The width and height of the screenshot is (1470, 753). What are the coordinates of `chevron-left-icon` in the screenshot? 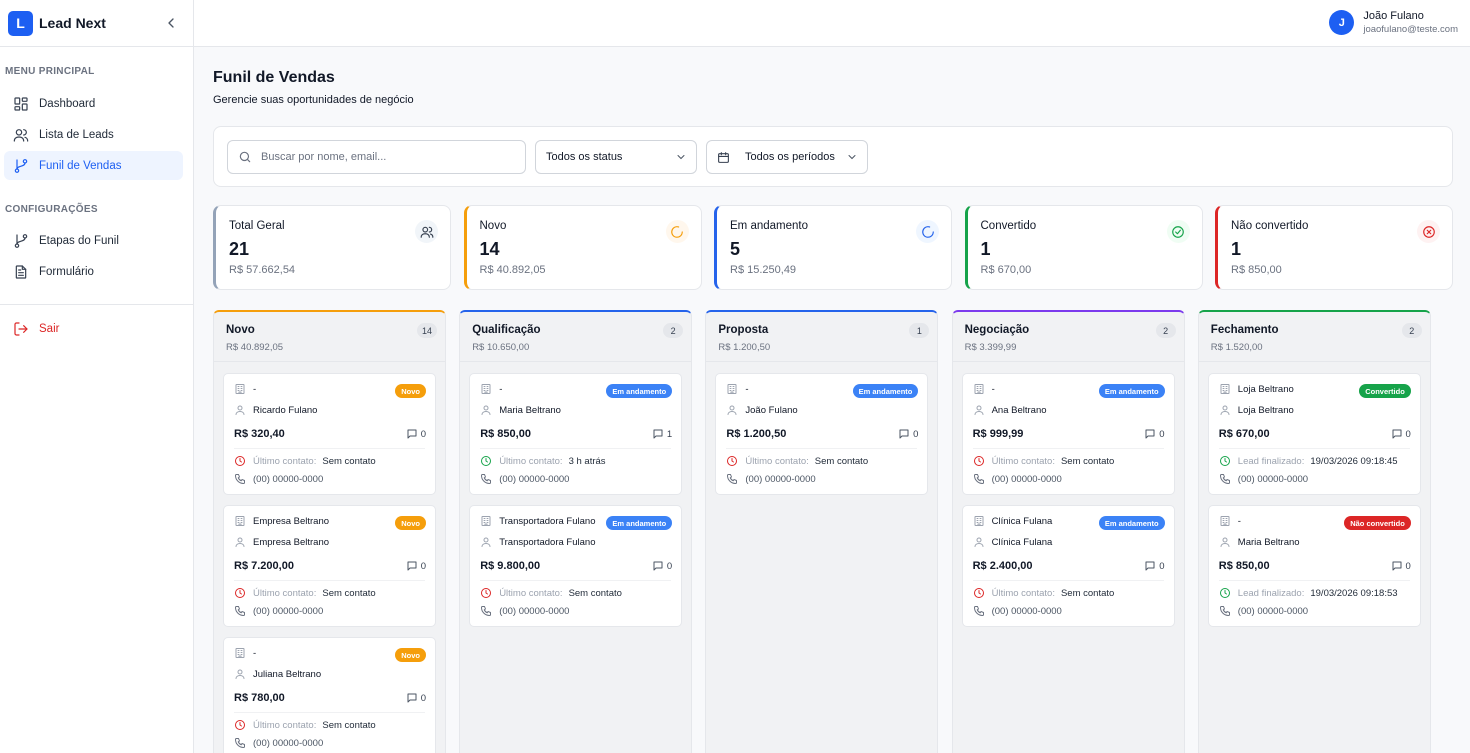 It's located at (171, 23).